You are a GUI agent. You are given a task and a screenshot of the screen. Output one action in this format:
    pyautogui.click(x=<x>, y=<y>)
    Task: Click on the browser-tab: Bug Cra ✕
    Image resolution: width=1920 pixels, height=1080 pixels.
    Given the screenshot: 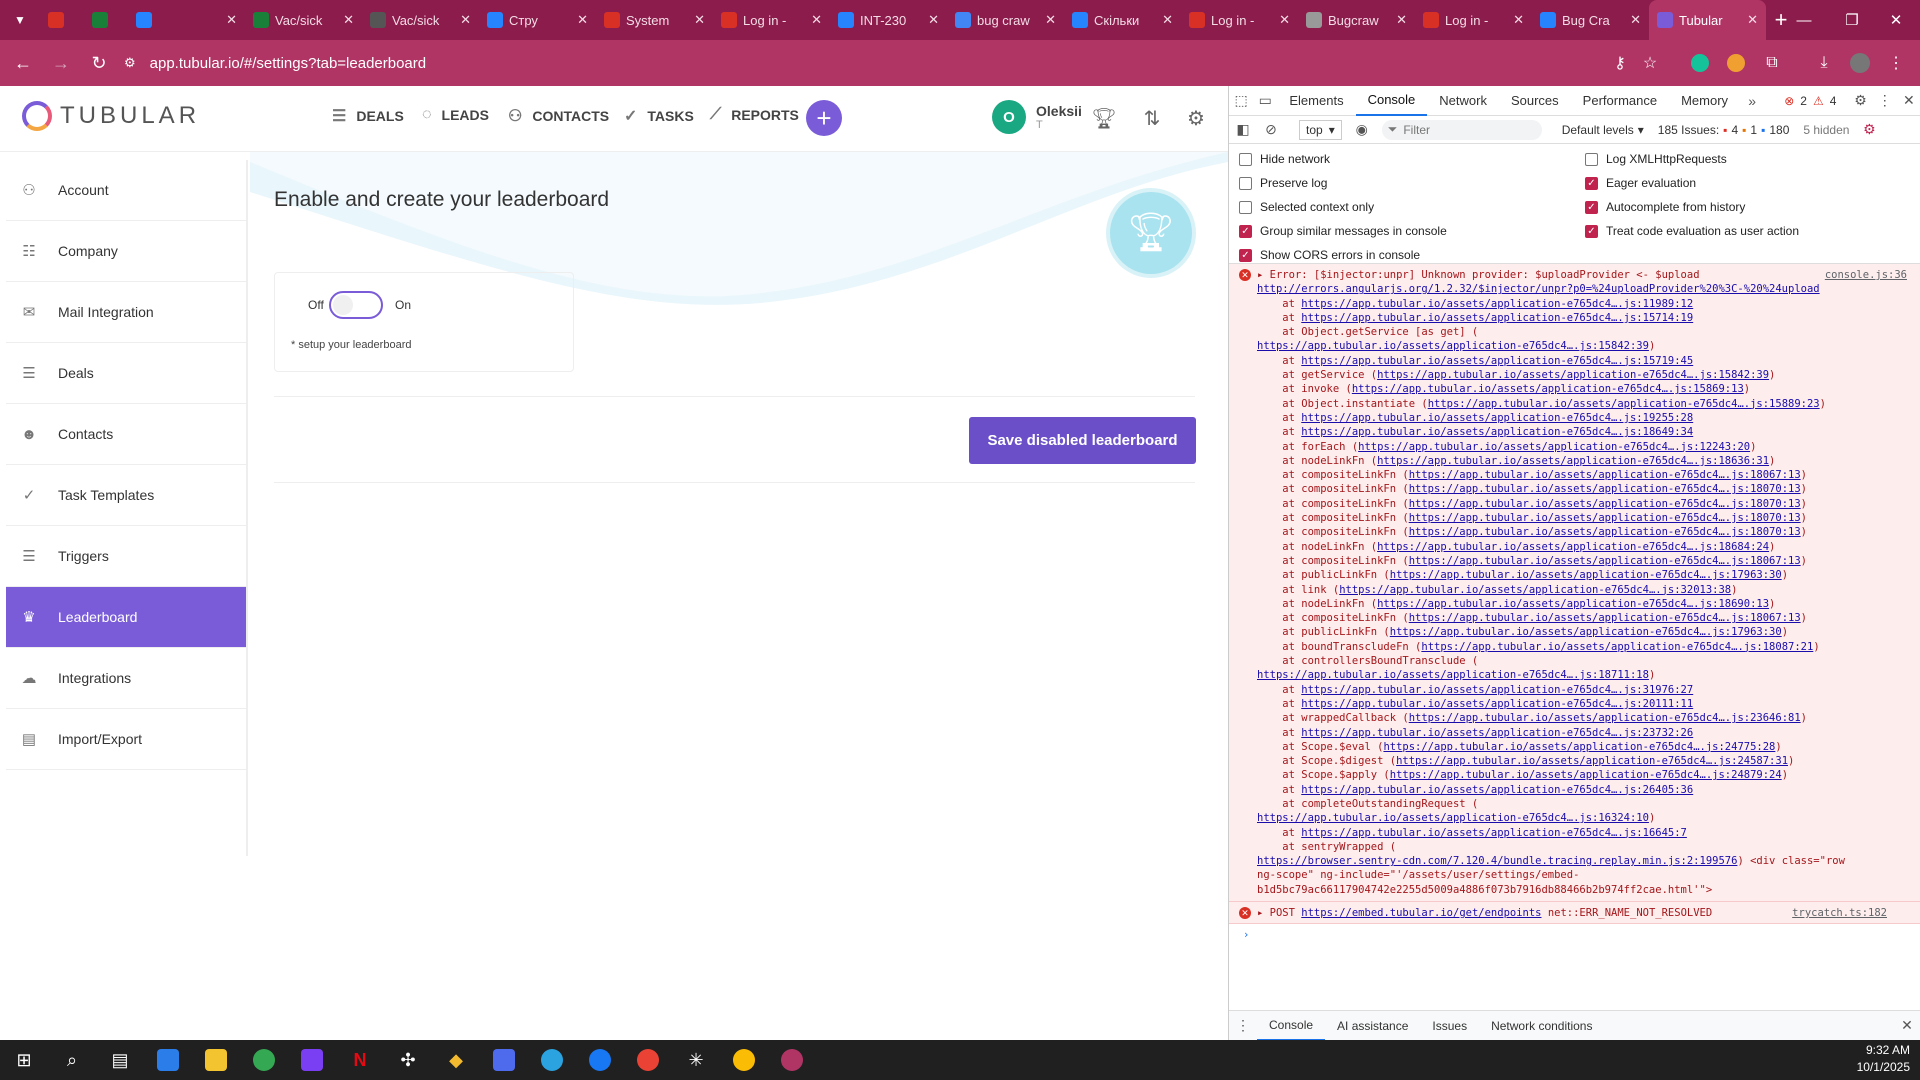 What is the action you would take?
    pyautogui.click(x=1590, y=20)
    